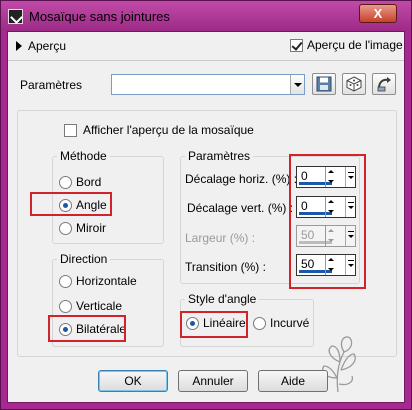  I want to click on show-image-preview-label: Aperçu de l'image, so click(355, 45).